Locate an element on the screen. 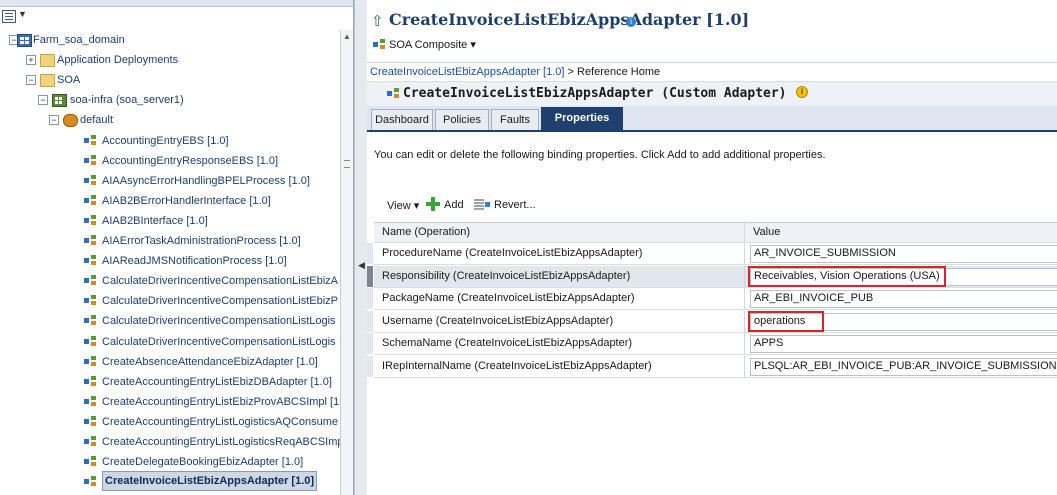 The image size is (1057, 495). tree-item-label: AIAAsyncErrorHandlingBPELProcess [1.0] is located at coordinates (206, 180).